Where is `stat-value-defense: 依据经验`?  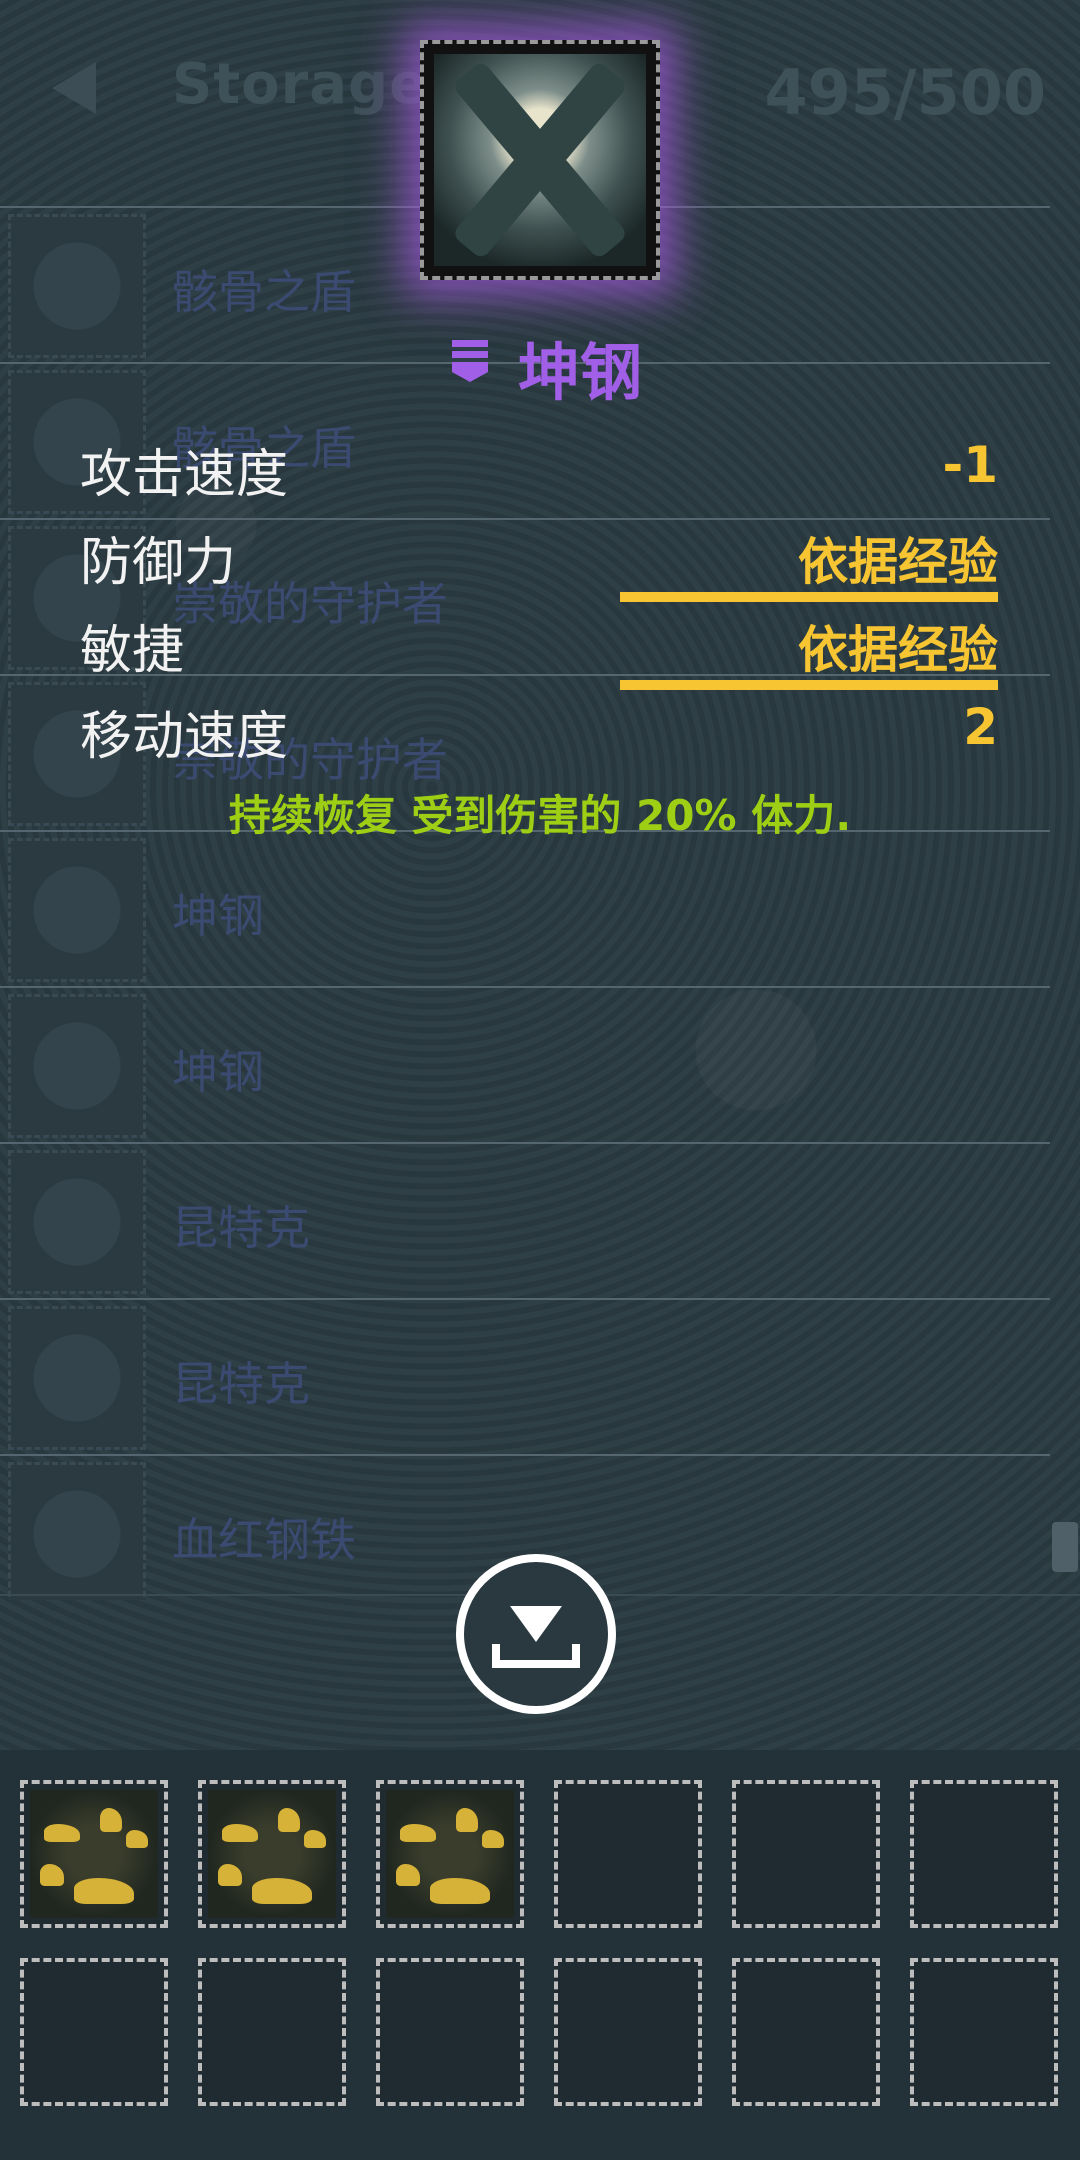 stat-value-defense: 依据经验 is located at coordinates (898, 562).